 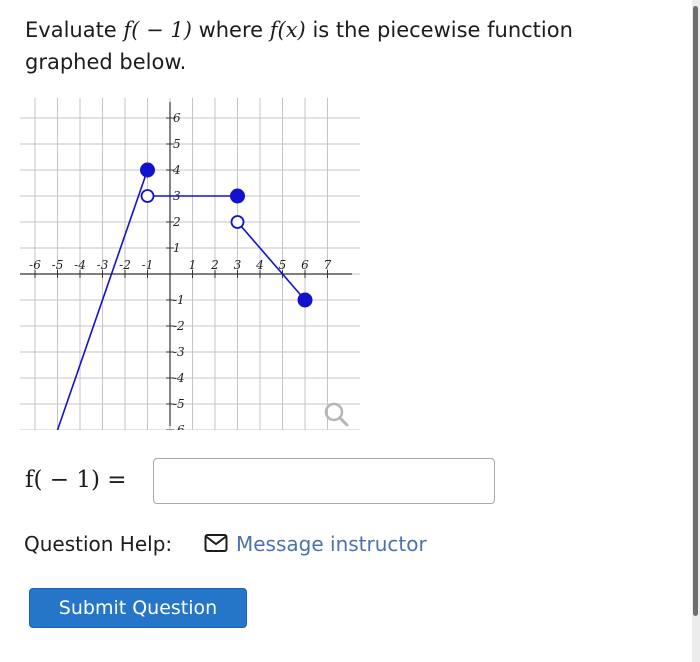 What do you see at coordinates (177, 118) in the screenshot?
I see `y-tick-label: 6` at bounding box center [177, 118].